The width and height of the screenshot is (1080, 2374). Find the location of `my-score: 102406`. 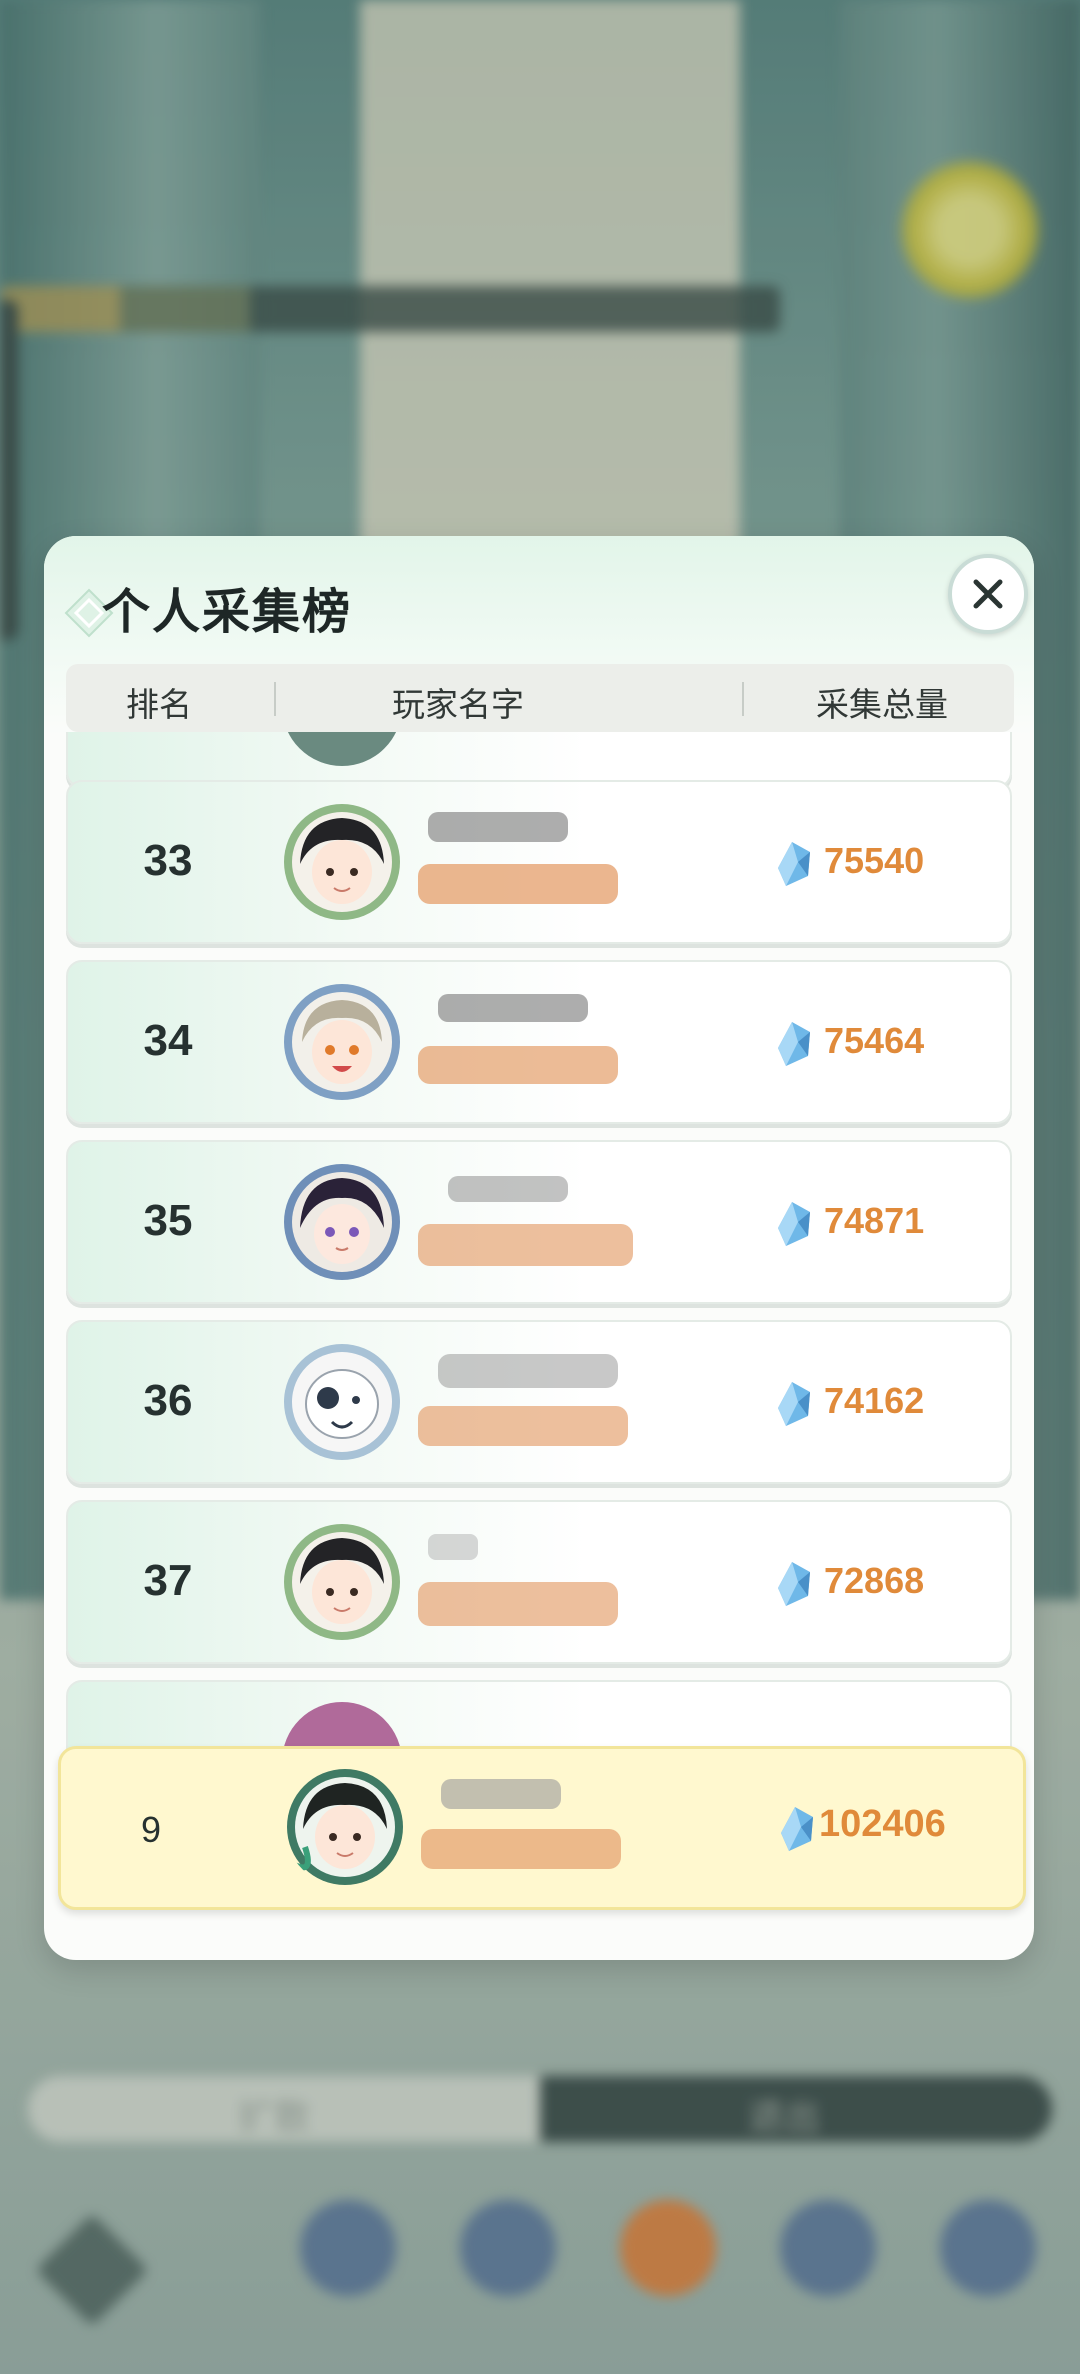

my-score: 102406 is located at coordinates (882, 1824).